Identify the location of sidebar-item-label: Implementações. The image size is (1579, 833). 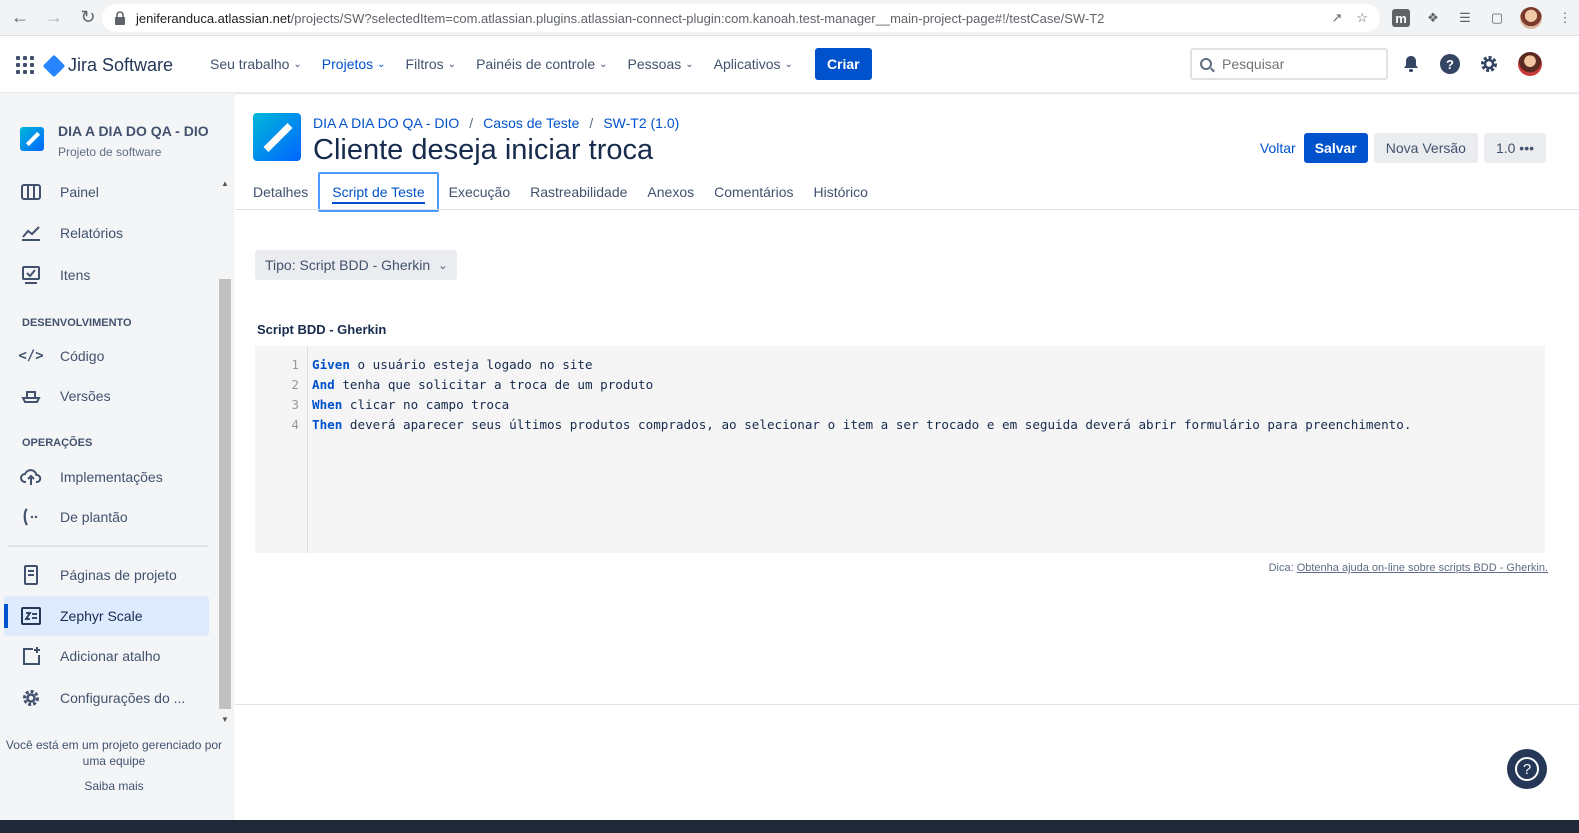
(111, 477).